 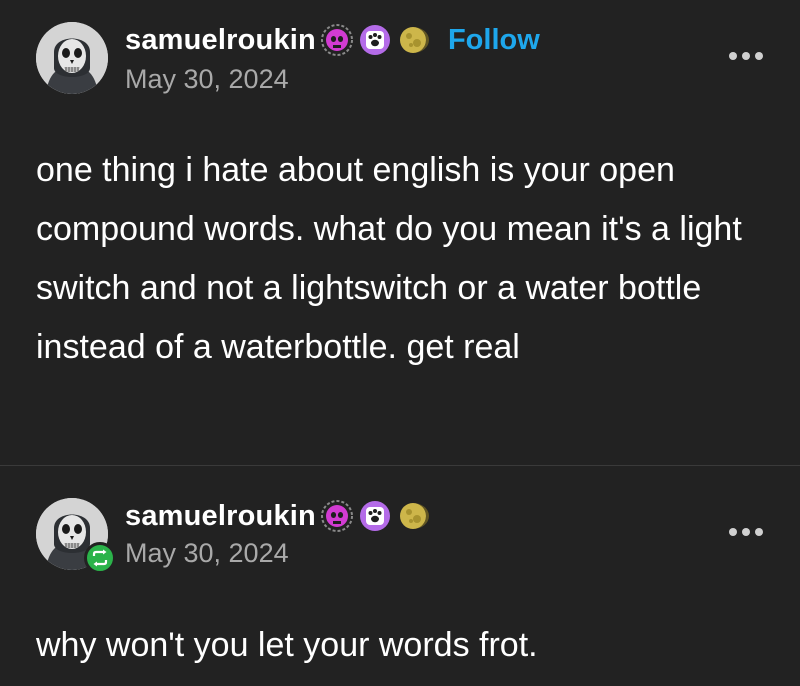 What do you see at coordinates (494, 40) in the screenshot?
I see `follow-button: Follow` at bounding box center [494, 40].